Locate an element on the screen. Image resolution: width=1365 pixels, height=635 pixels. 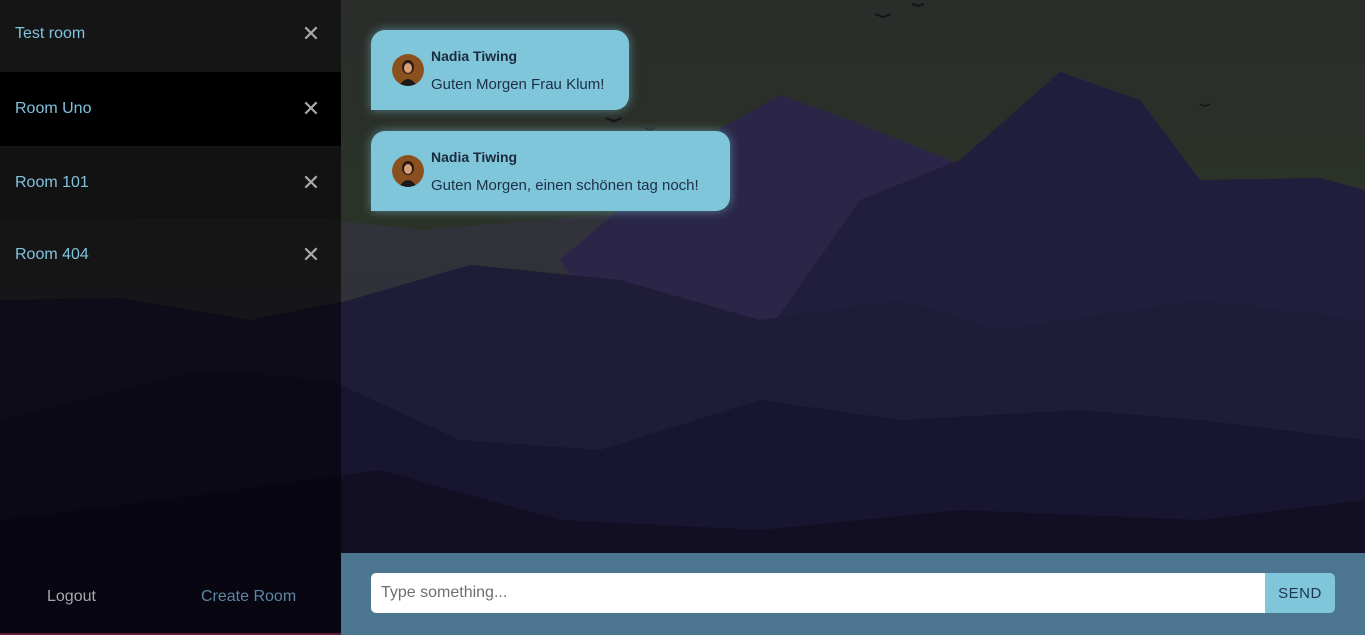
send-button: SEND is located at coordinates (1300, 593).